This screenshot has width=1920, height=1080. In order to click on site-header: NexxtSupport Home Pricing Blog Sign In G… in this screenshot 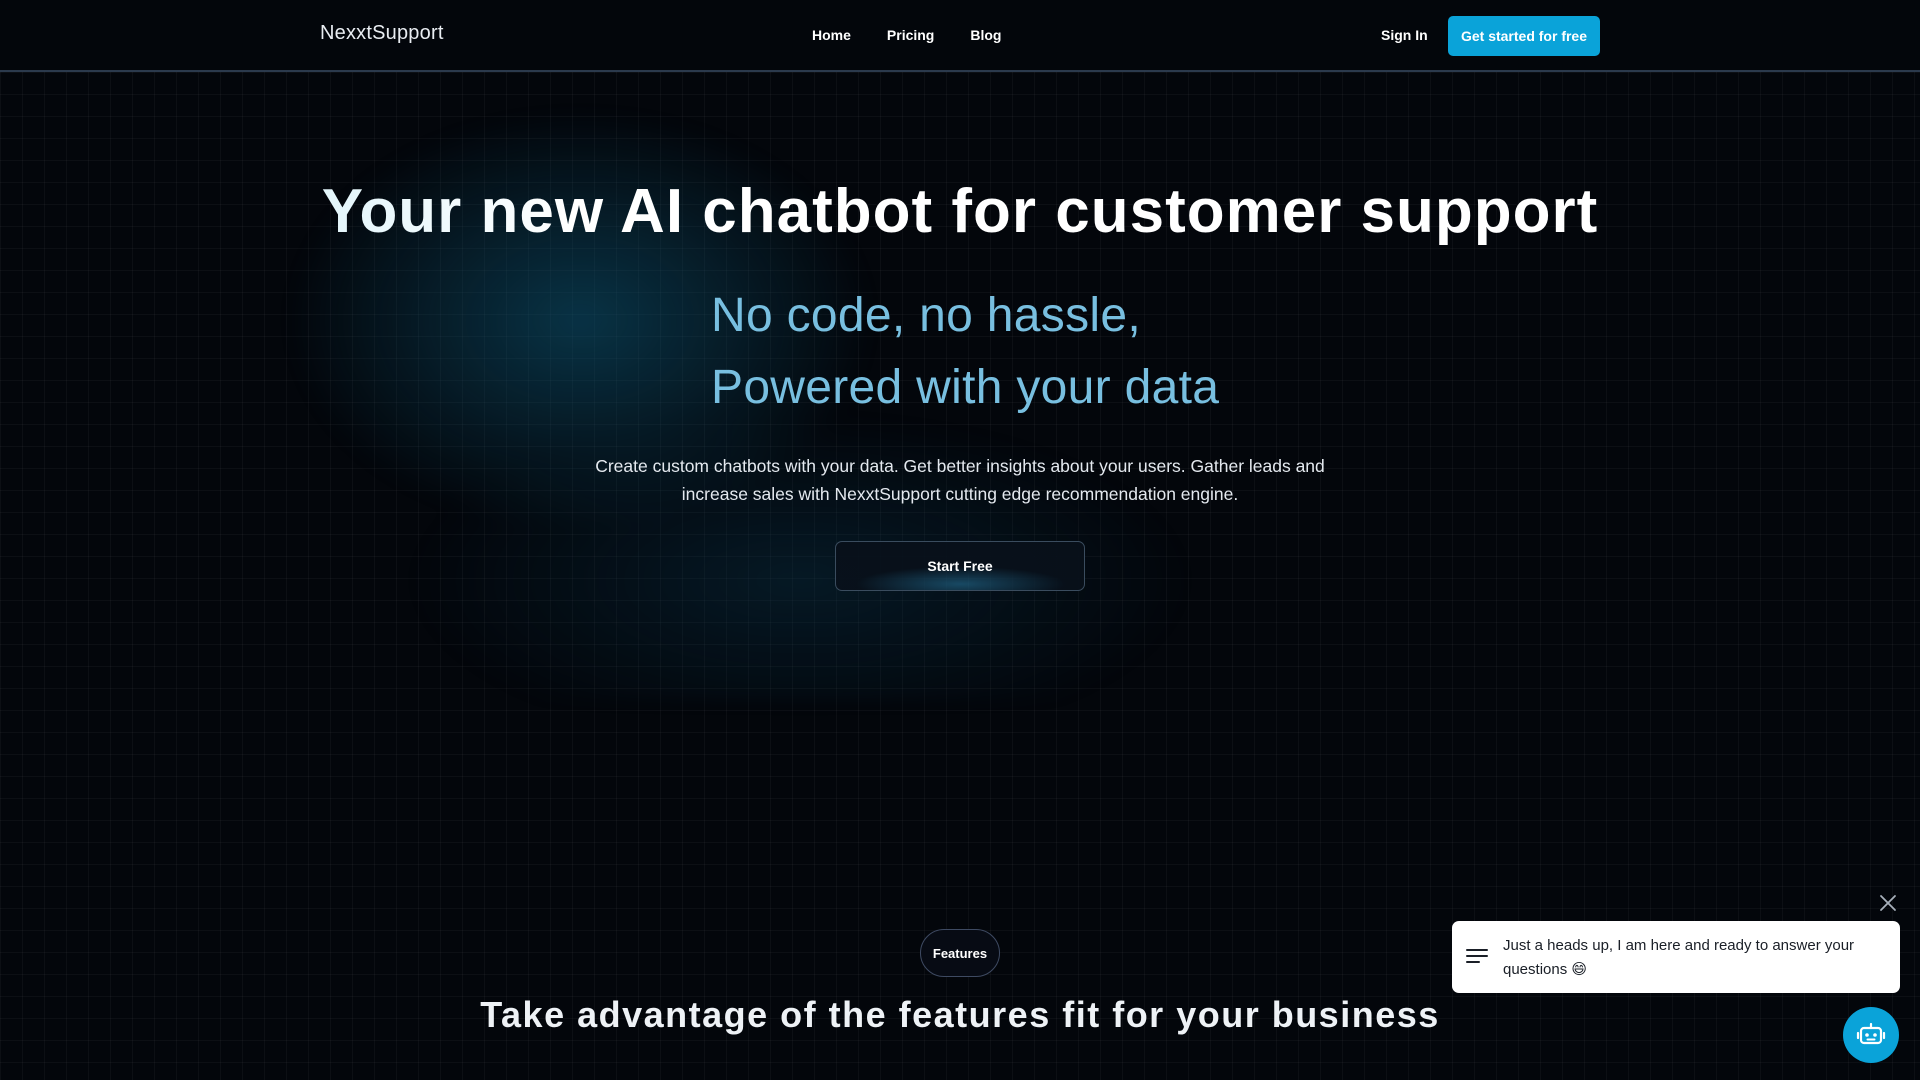, I will do `click(960, 36)`.